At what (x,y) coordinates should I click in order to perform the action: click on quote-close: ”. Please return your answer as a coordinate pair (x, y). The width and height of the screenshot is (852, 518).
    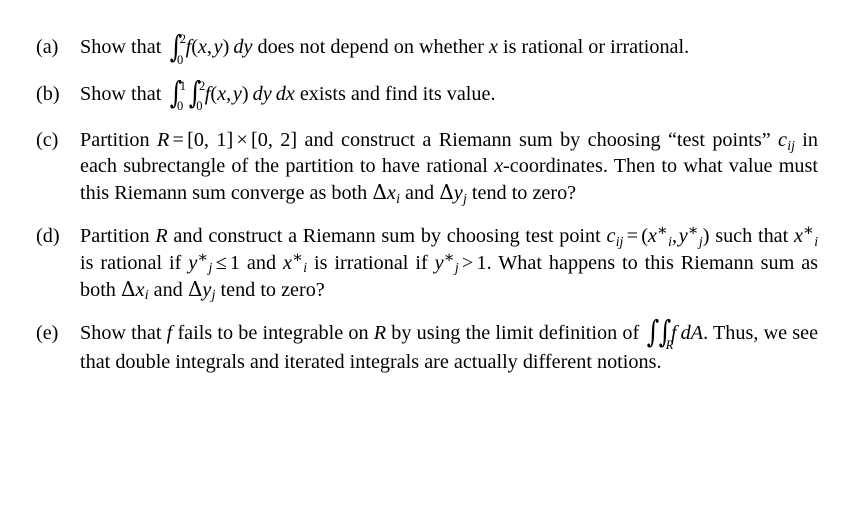
    Looking at the image, I should click on (766, 140).